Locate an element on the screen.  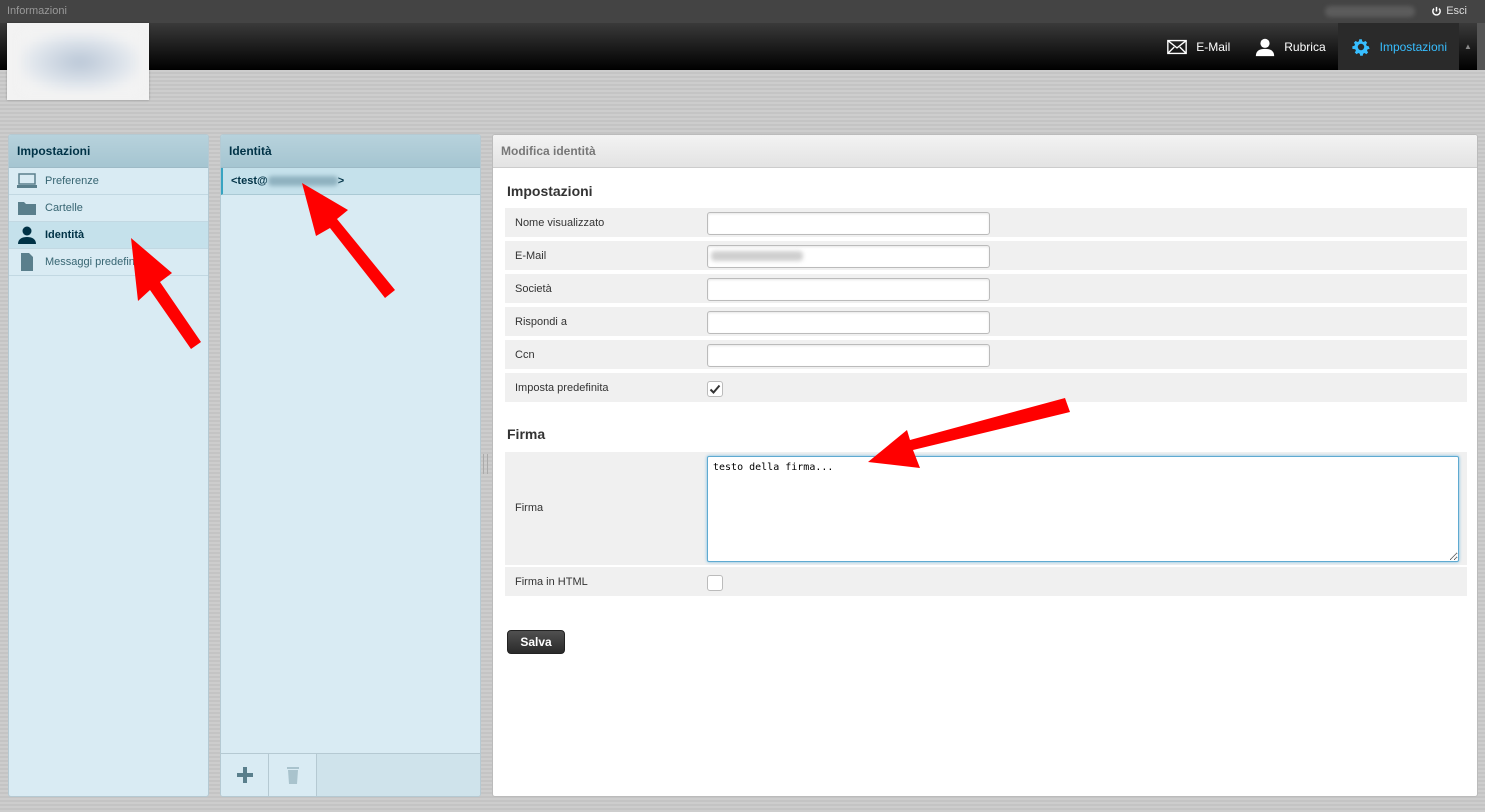
identity-prefix: <test@ is located at coordinates (249, 181).